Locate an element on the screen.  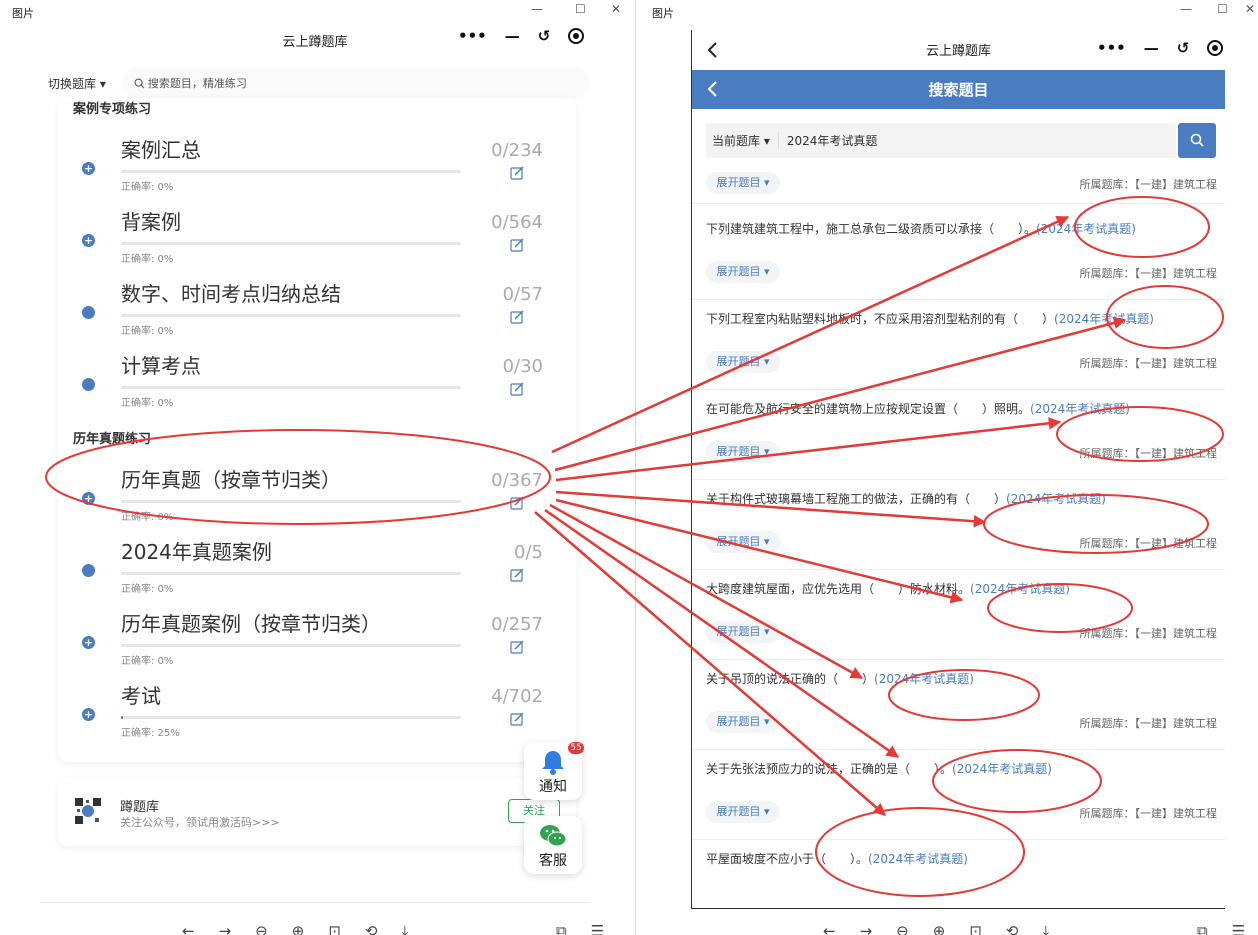
practice-item: 计算考点 正确率: 0% 0/30 is located at coordinates (317, 376).